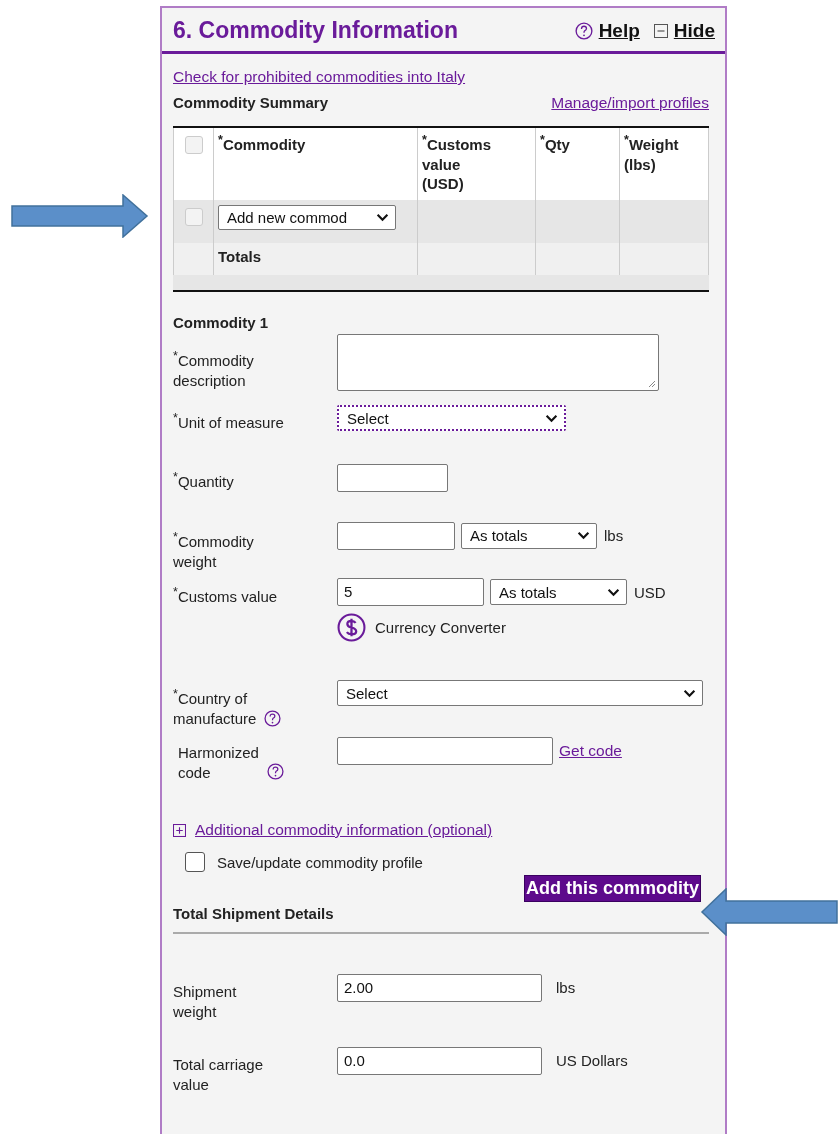 The image size is (838, 1134). I want to click on text-input: 0.0, so click(439, 1060).